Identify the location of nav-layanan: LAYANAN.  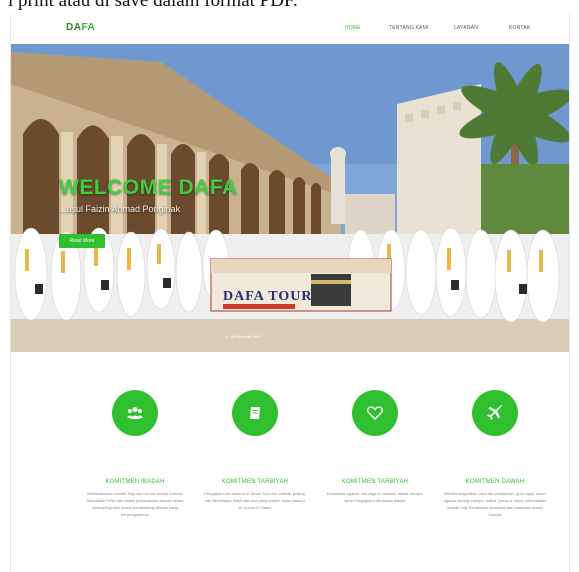
(466, 28).